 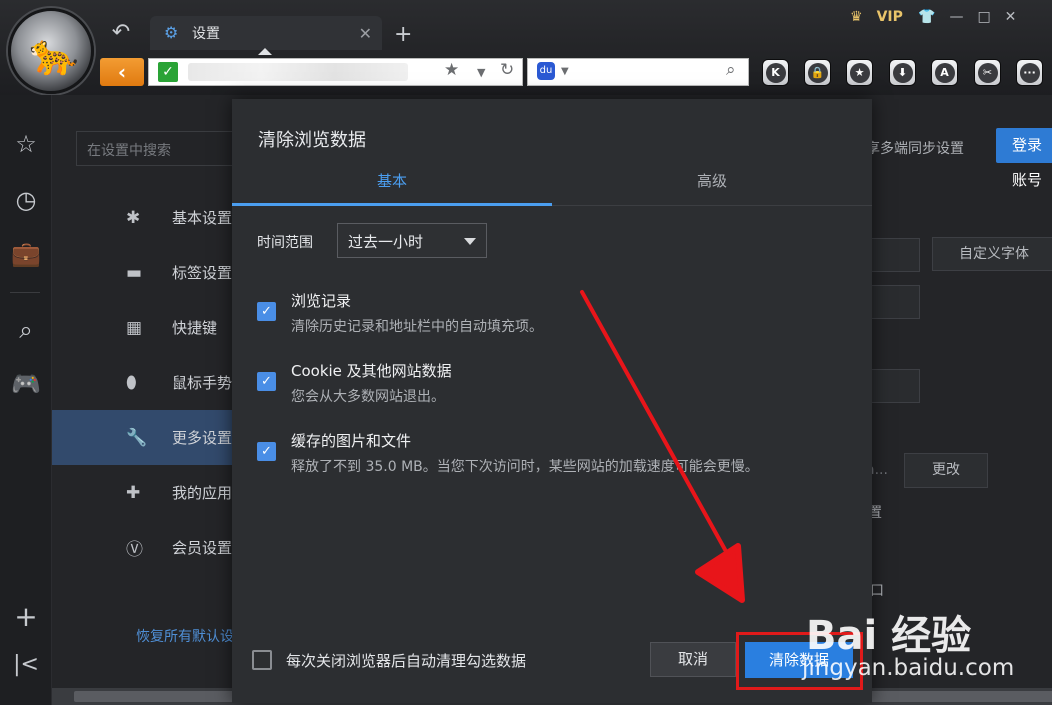 What do you see at coordinates (876, 17) in the screenshot?
I see `vip-badge: ♛ VIP` at bounding box center [876, 17].